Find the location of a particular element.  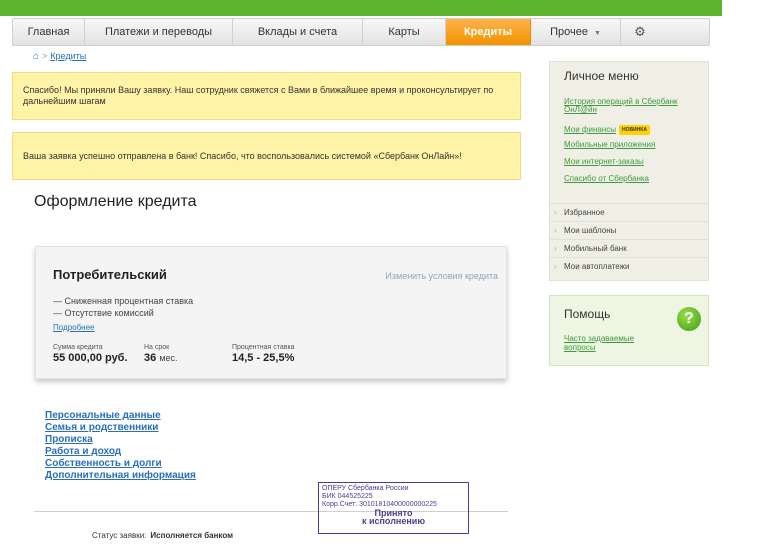

spasibo-link: Спасибо от Сбербанка is located at coordinates (634, 179).